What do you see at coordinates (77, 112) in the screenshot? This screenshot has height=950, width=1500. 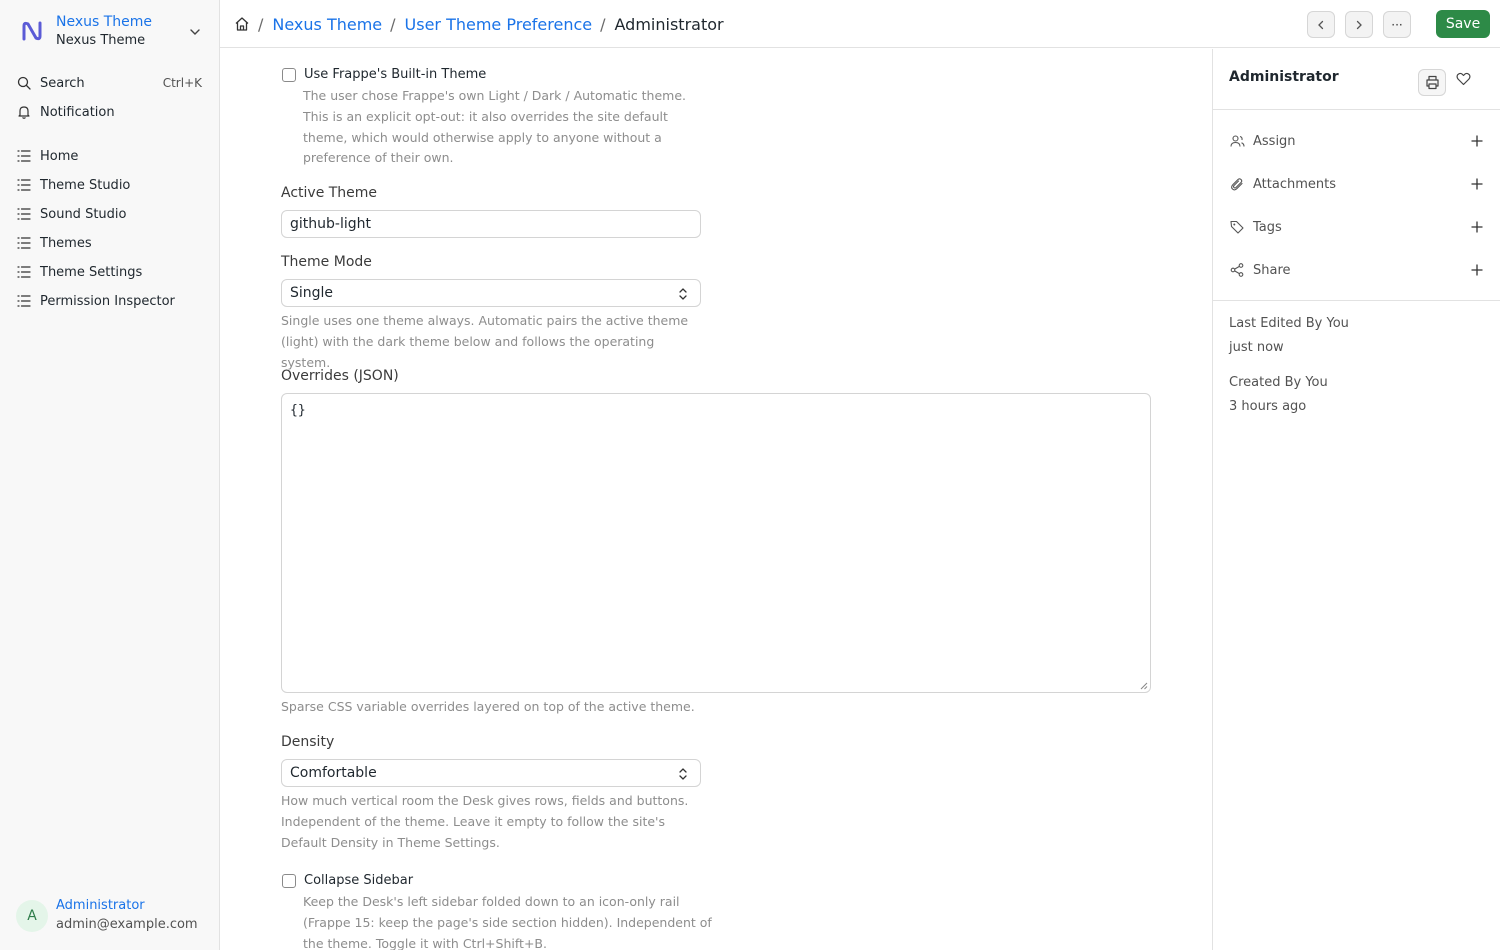 I see `notification-label: Notification` at bounding box center [77, 112].